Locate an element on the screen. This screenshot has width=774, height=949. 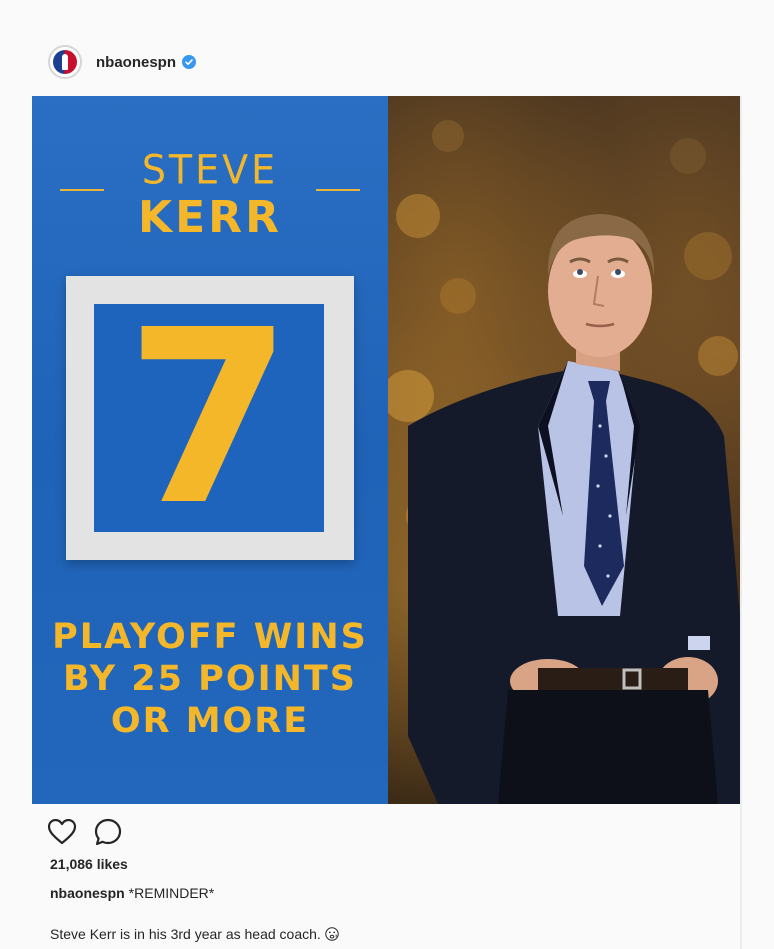
comment-icon is located at coordinates (108, 832).